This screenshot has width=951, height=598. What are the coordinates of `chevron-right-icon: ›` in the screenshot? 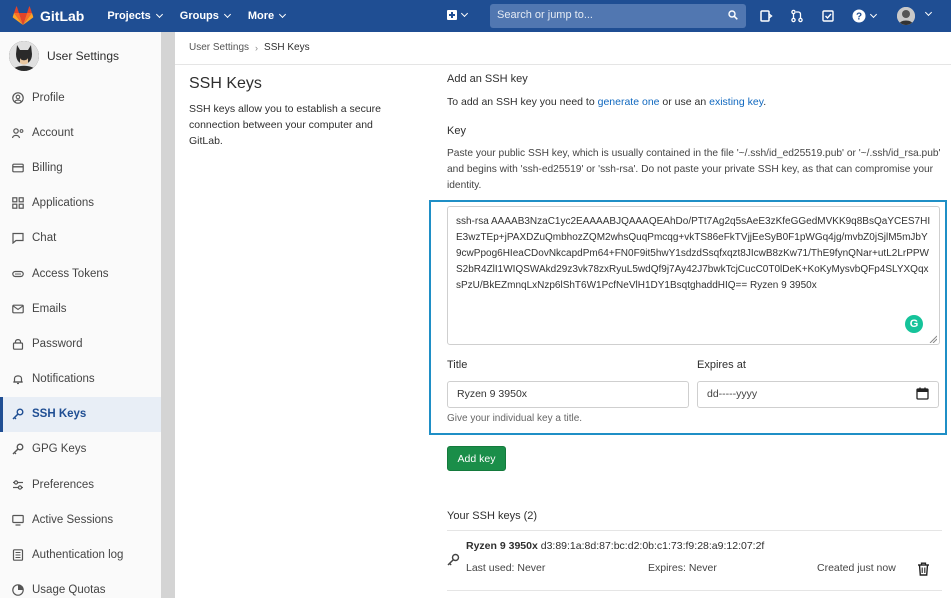 It's located at (257, 47).